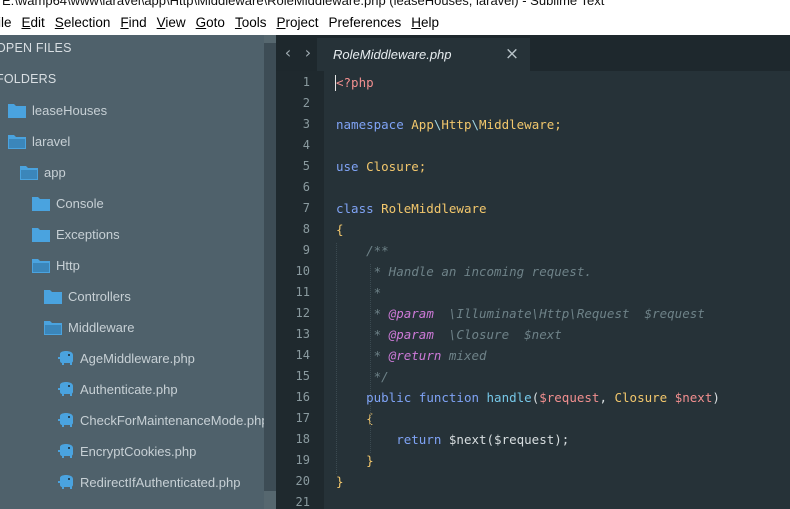 The height and width of the screenshot is (509, 790). Describe the element at coordinates (101, 327) in the screenshot. I see `tree-item-label: Middleware` at that location.